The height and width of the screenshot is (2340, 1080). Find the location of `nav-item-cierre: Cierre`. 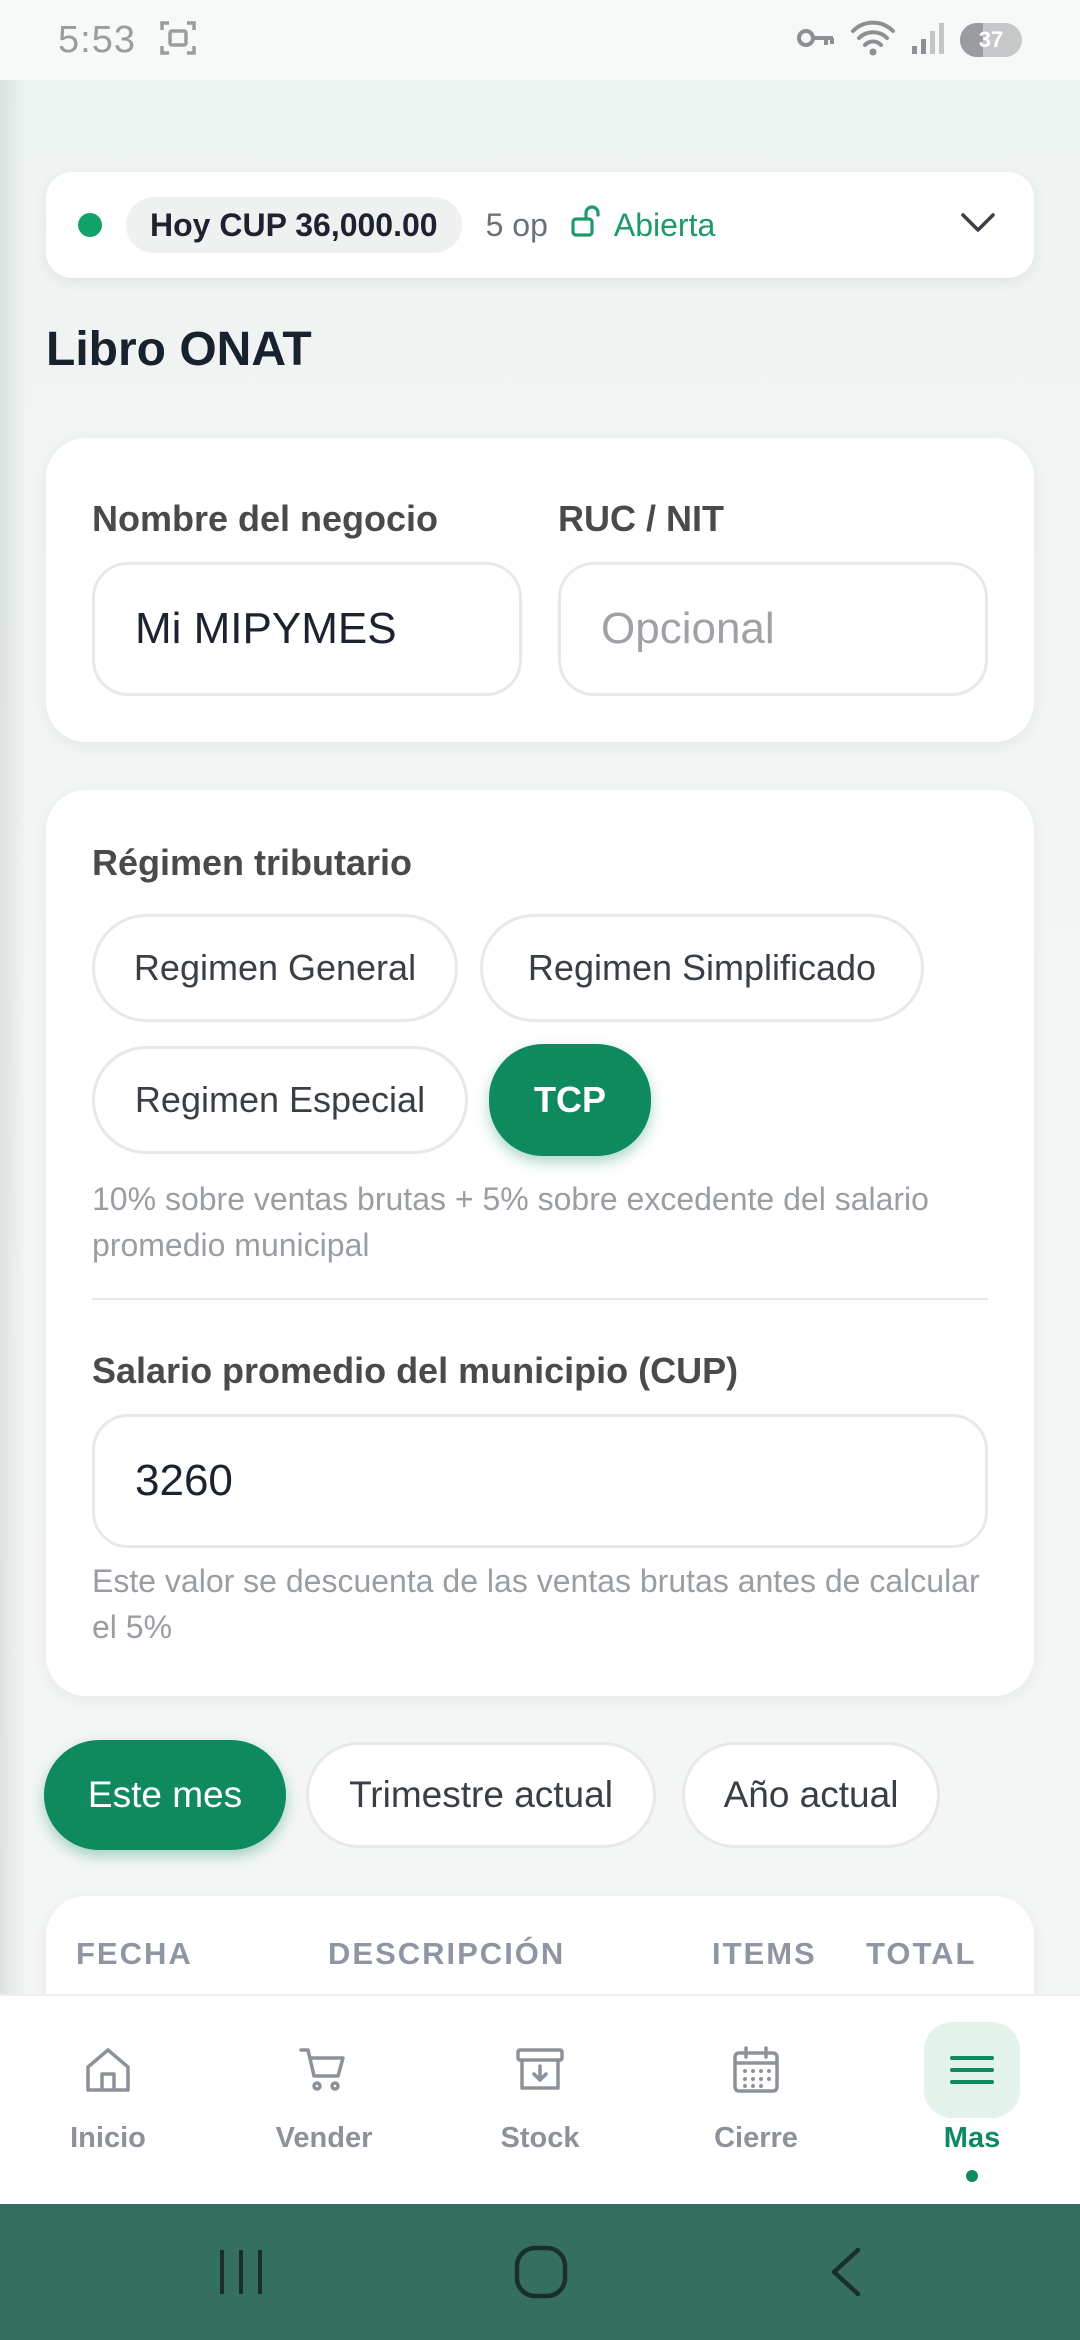

nav-item-cierre: Cierre is located at coordinates (756, 2101).